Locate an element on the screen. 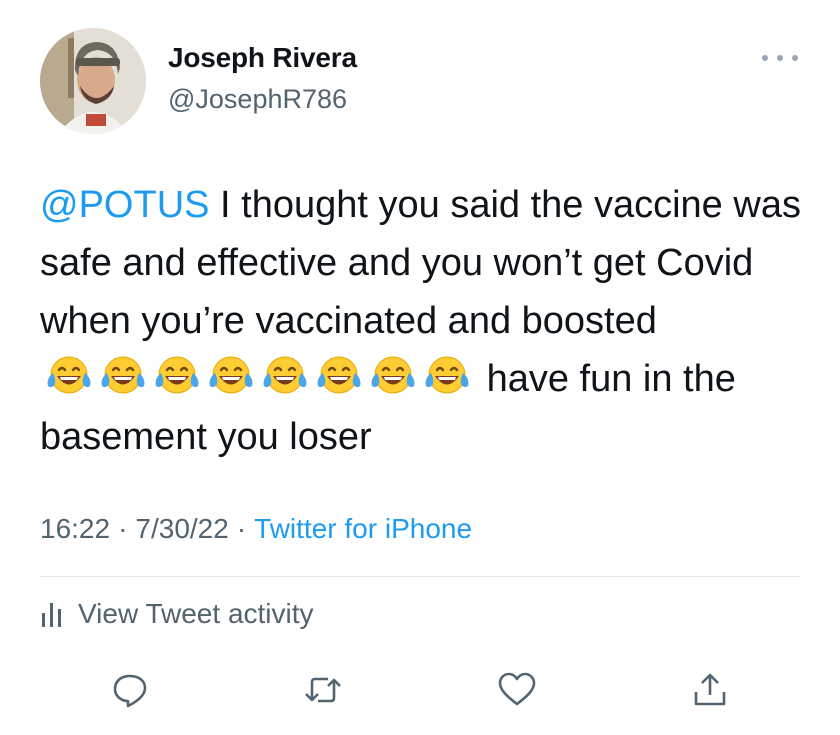 This screenshot has height=735, width=840. tweet-time: 16:22 is located at coordinates (75, 528).